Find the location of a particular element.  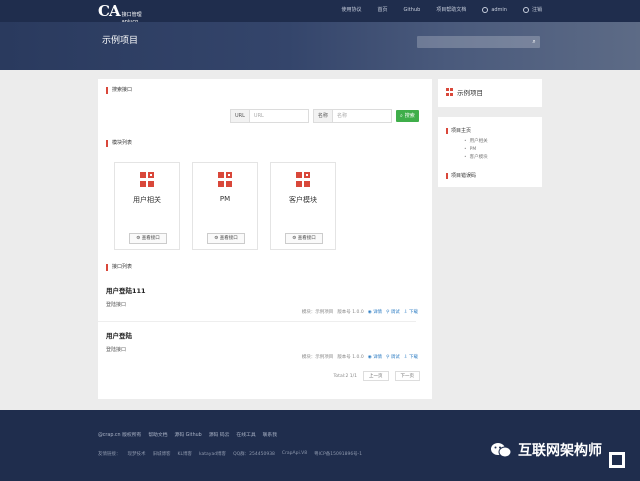

module-link: 客户模块 is located at coordinates (476, 158).